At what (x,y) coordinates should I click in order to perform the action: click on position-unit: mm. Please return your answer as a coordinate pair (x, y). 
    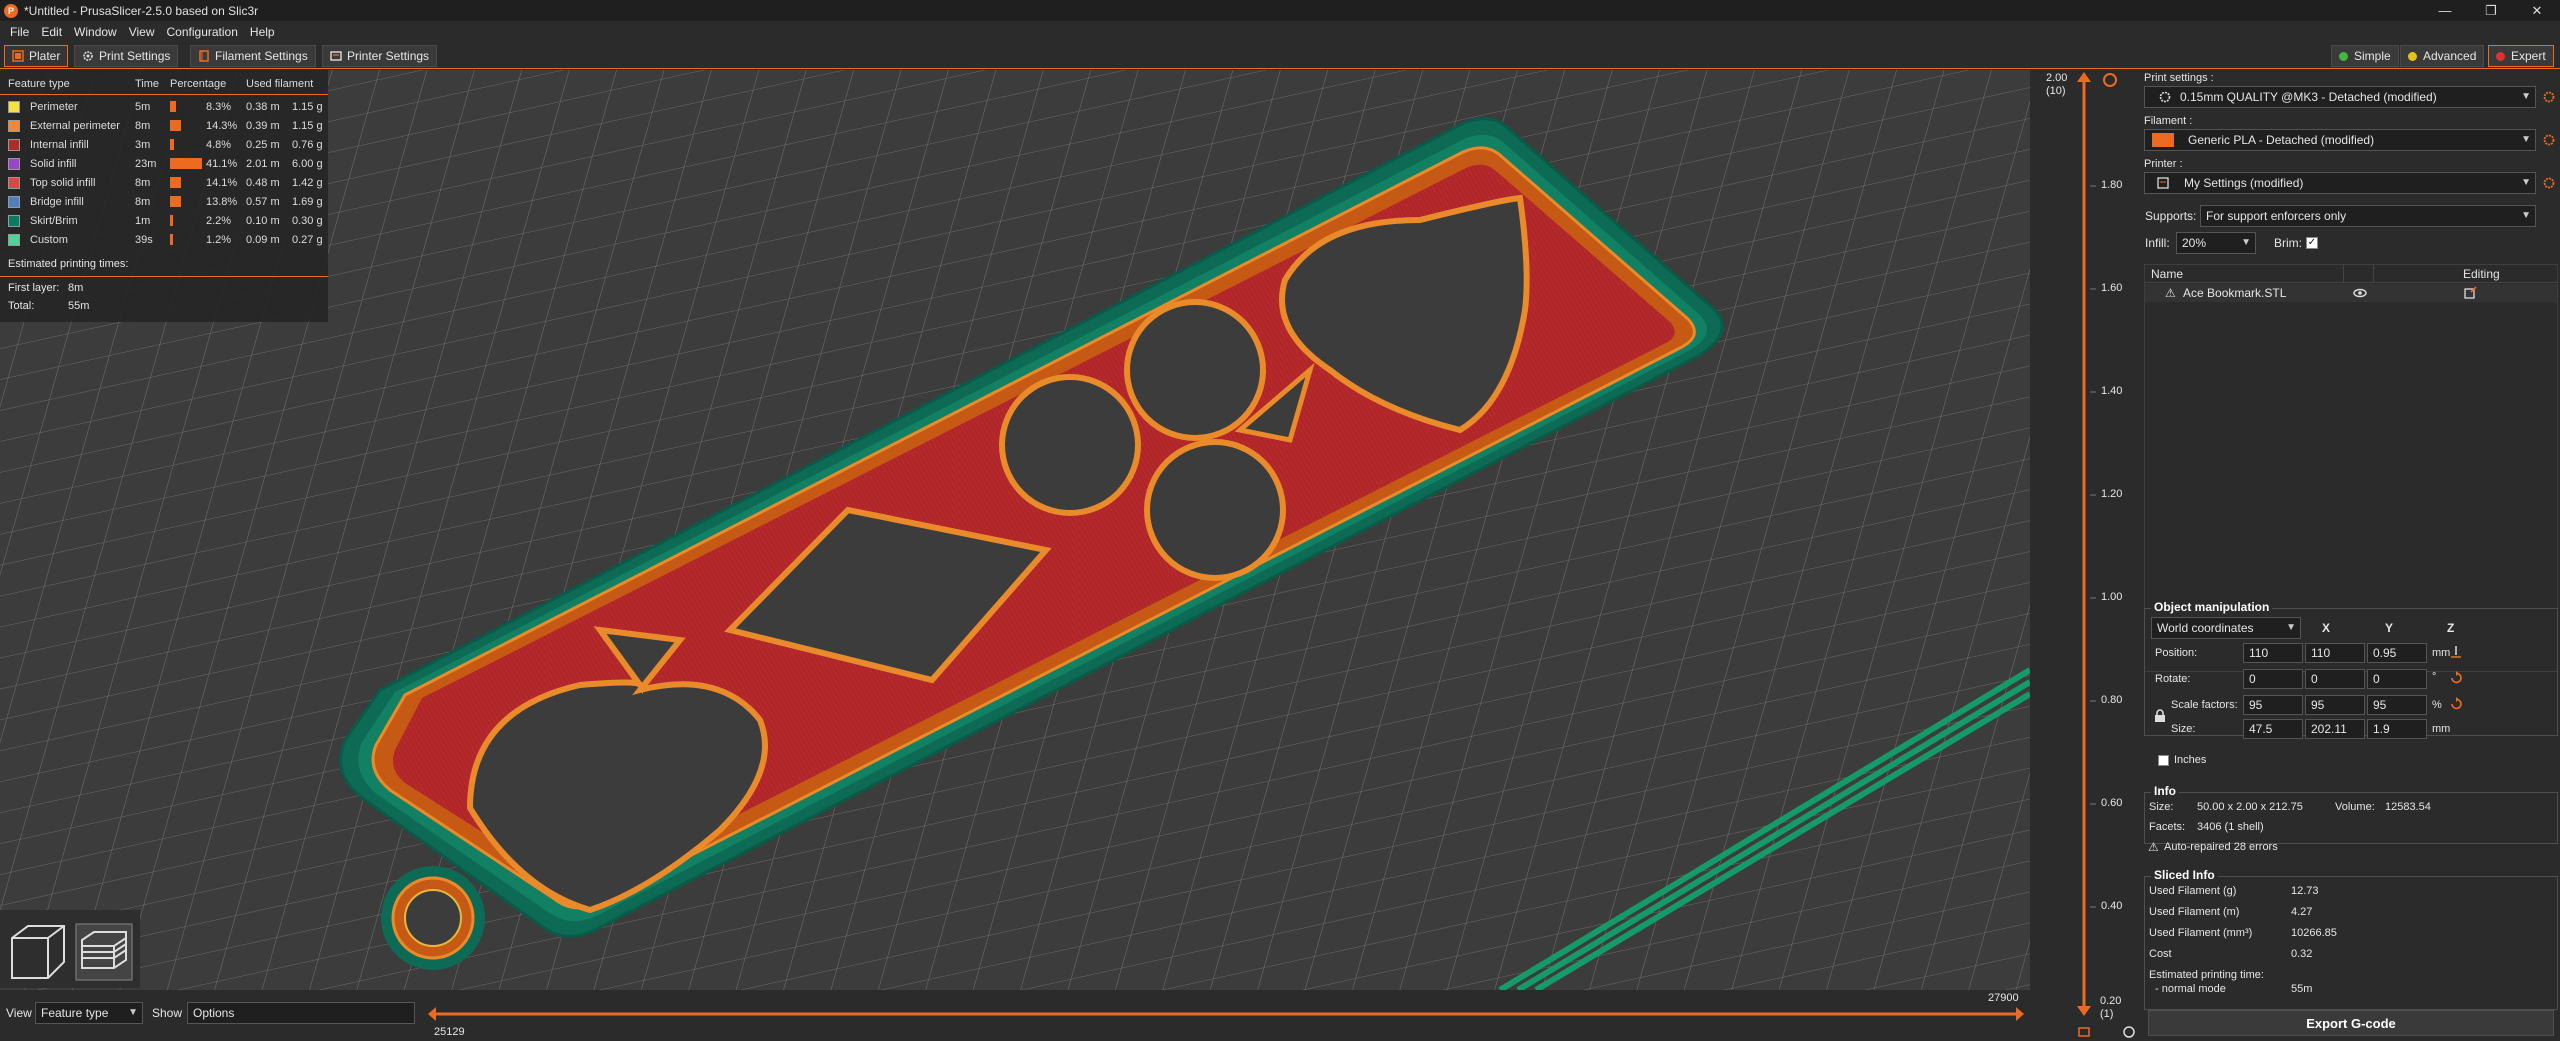
    Looking at the image, I should click on (2441, 653).